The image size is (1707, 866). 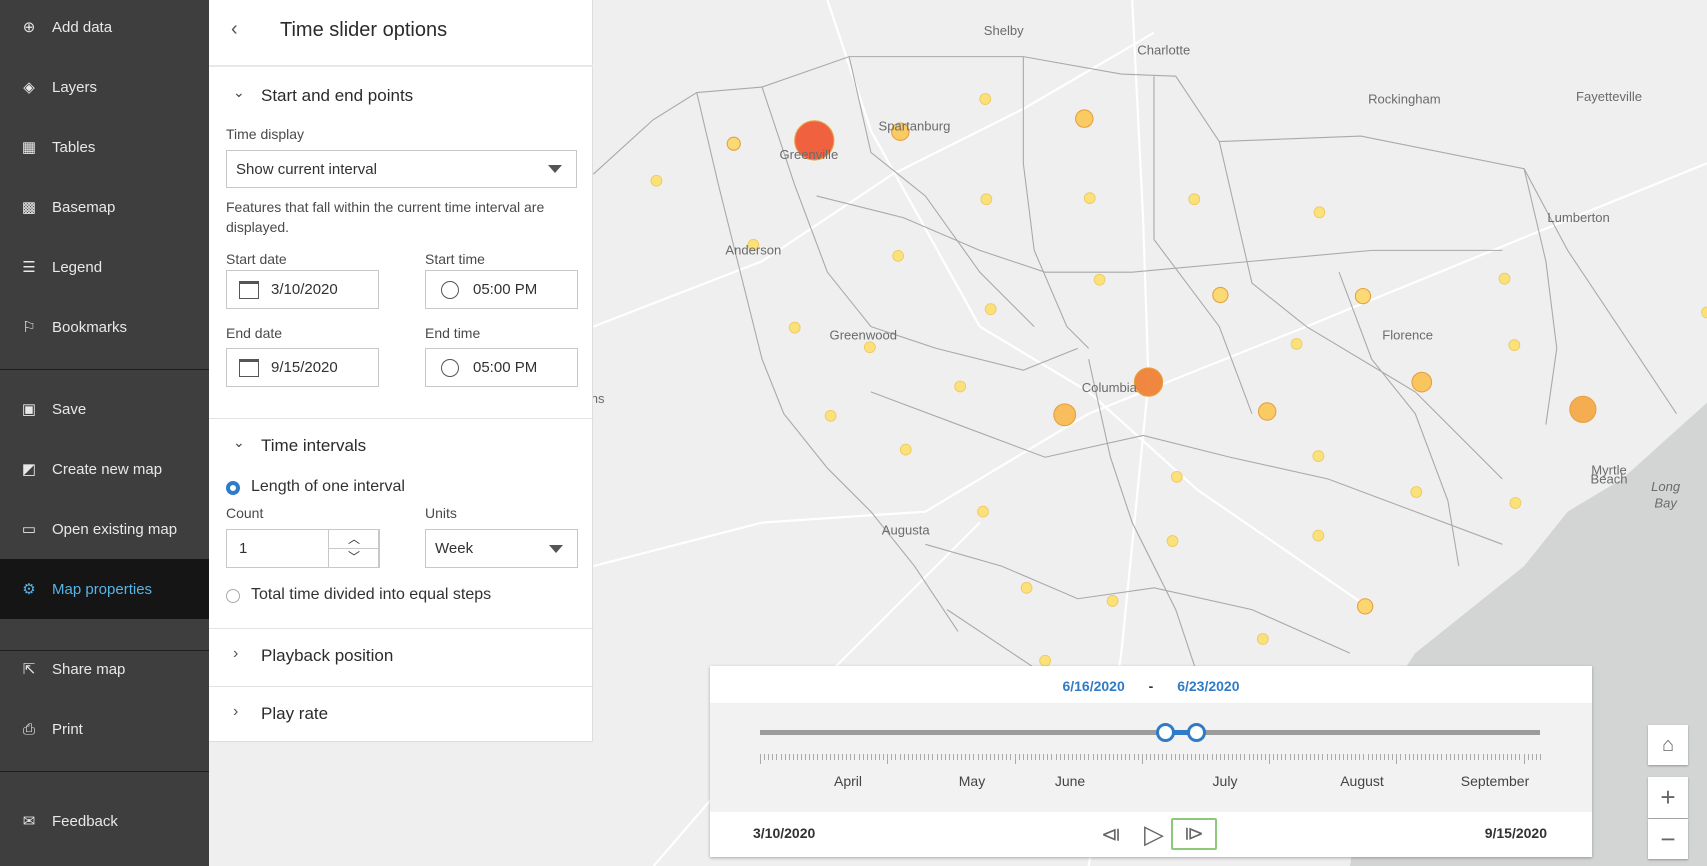 What do you see at coordinates (104, 589) in the screenshot?
I see `sidebar-item-map-properties: ⚙ Map properties` at bounding box center [104, 589].